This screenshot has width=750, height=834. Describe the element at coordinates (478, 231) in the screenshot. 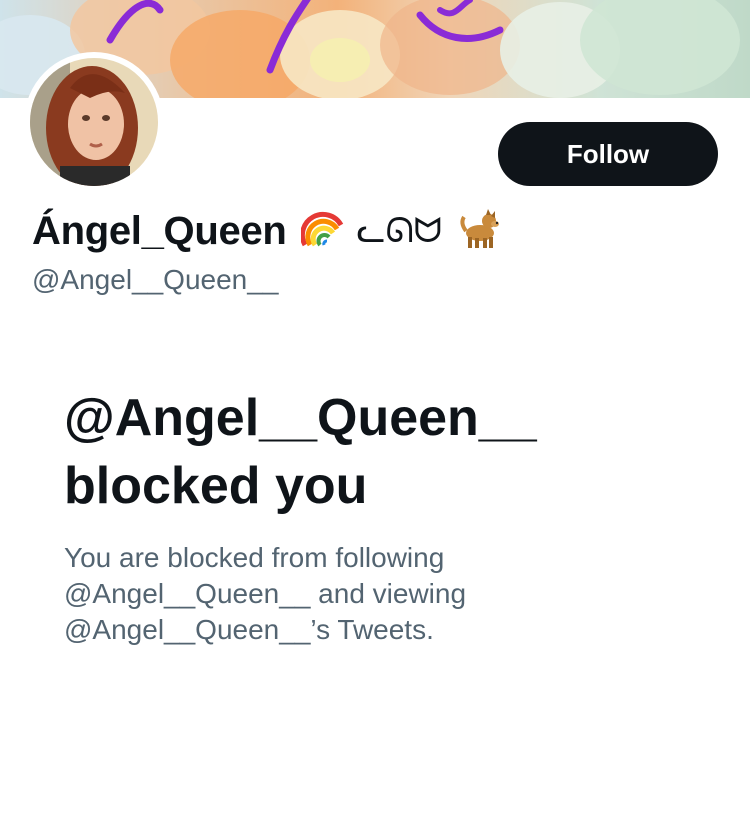

I see `dog-emoji-icon` at that location.